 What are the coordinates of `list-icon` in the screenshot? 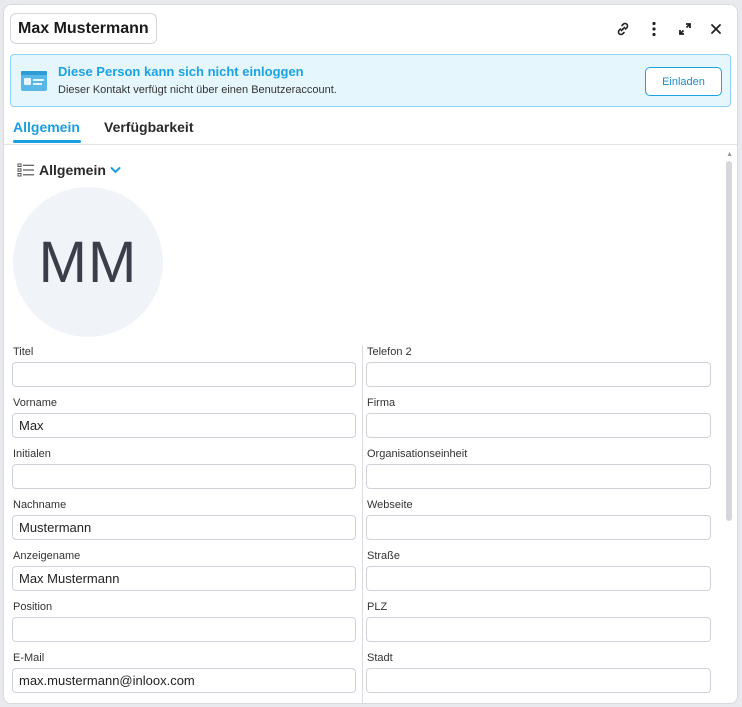 It's located at (25, 170).